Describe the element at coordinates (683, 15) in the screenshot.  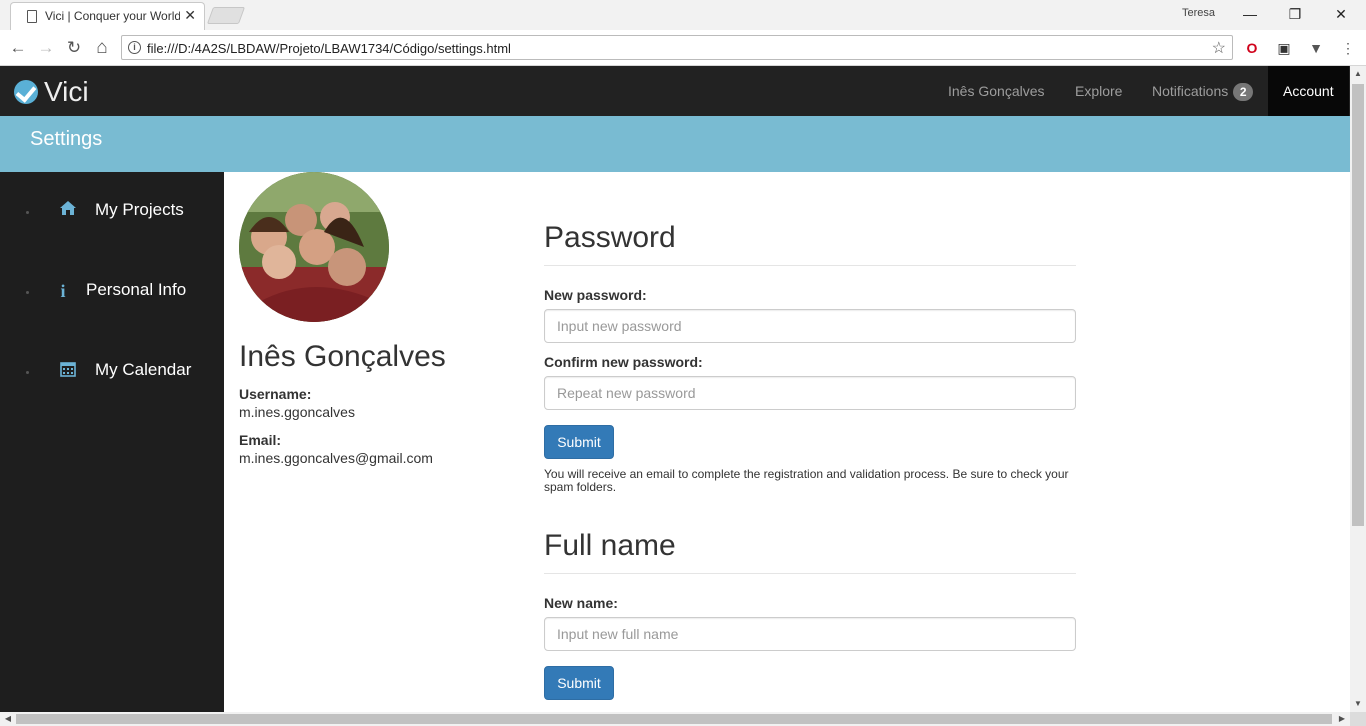
I see `browser-tab-bar: Vici | Conquer your World ✕ Teresa — ❐ ✕` at that location.